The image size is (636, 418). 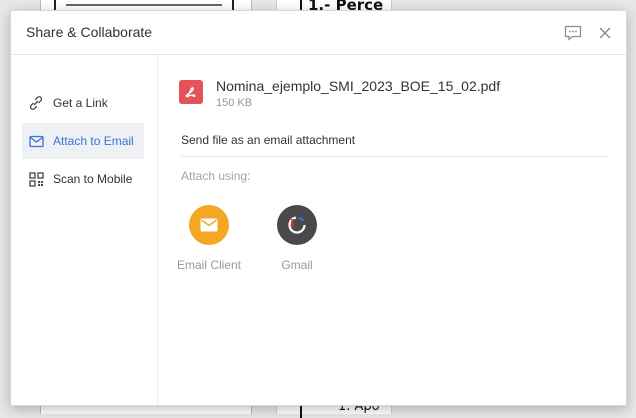 I want to click on sidebar-item-attach-email: Attach to Email, so click(x=83, y=141).